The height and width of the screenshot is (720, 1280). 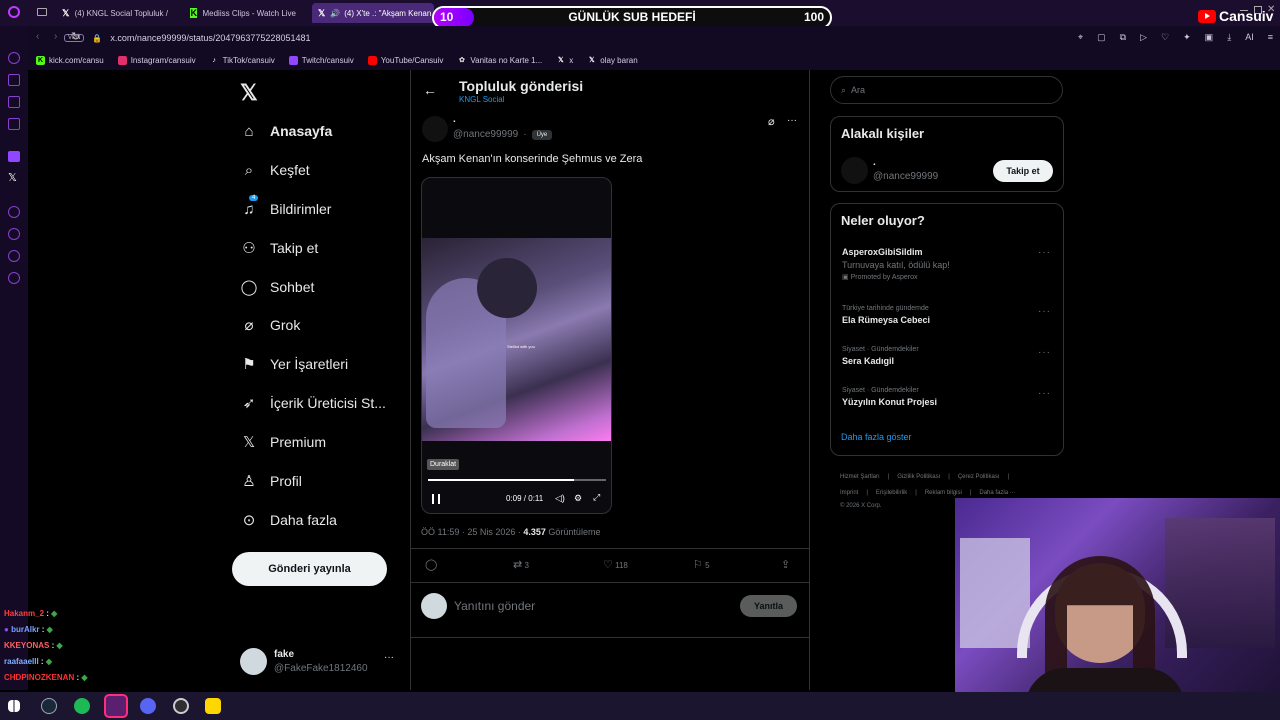 What do you see at coordinates (405, 60) in the screenshot?
I see `bookmark-youtube: YouTube/Cansuiv` at bounding box center [405, 60].